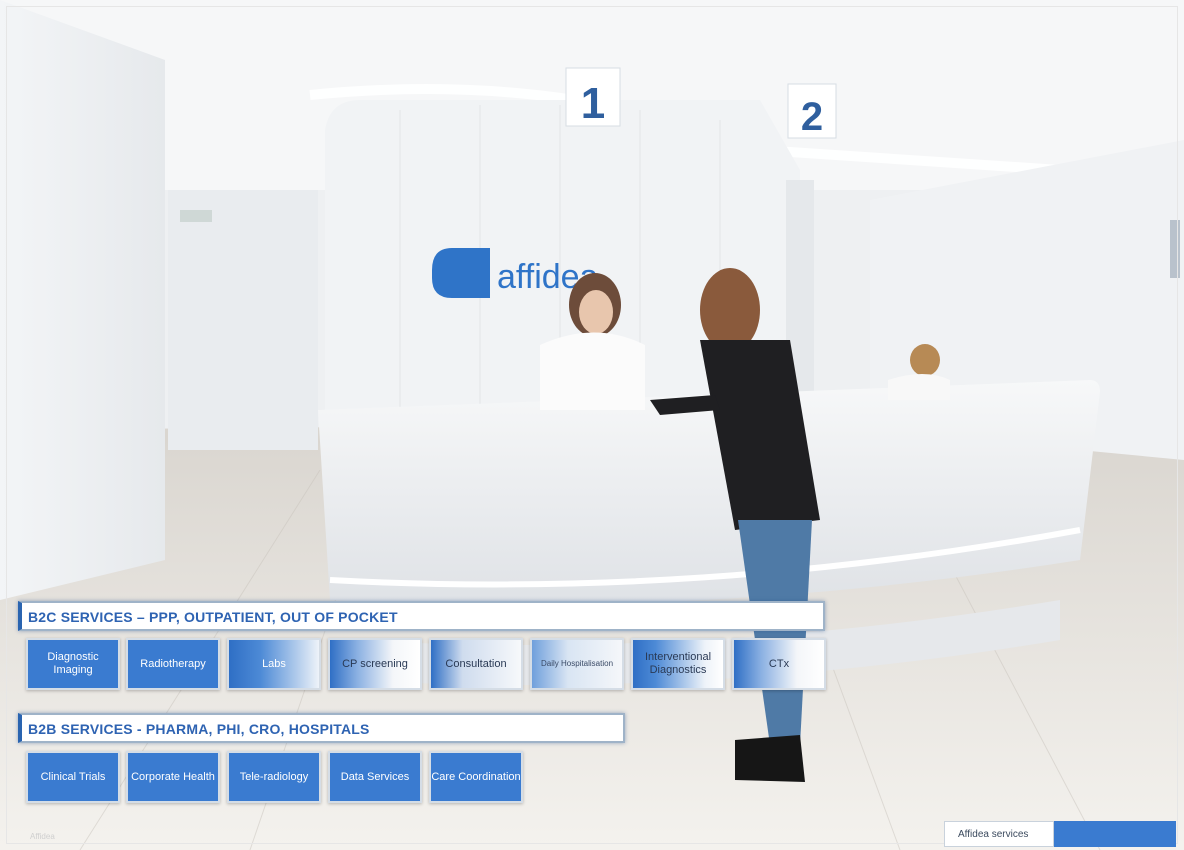 Image resolution: width=1184 pixels, height=850 pixels. I want to click on tile-care-coordination: Care Coordination, so click(476, 777).